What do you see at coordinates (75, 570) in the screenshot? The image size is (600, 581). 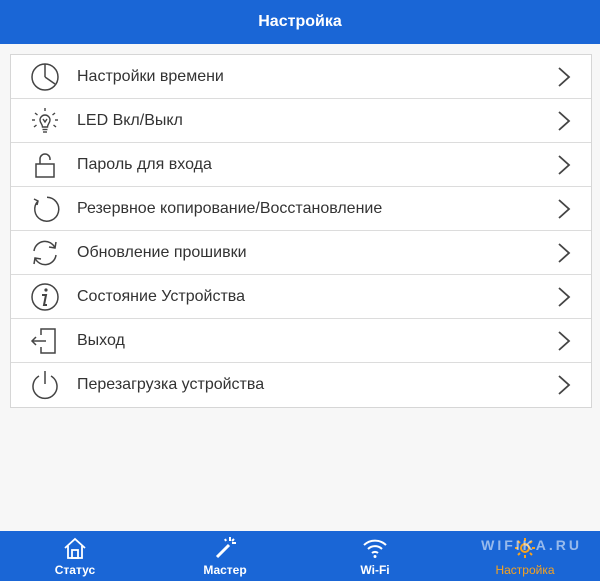 I see `tab-label: Статус` at bounding box center [75, 570].